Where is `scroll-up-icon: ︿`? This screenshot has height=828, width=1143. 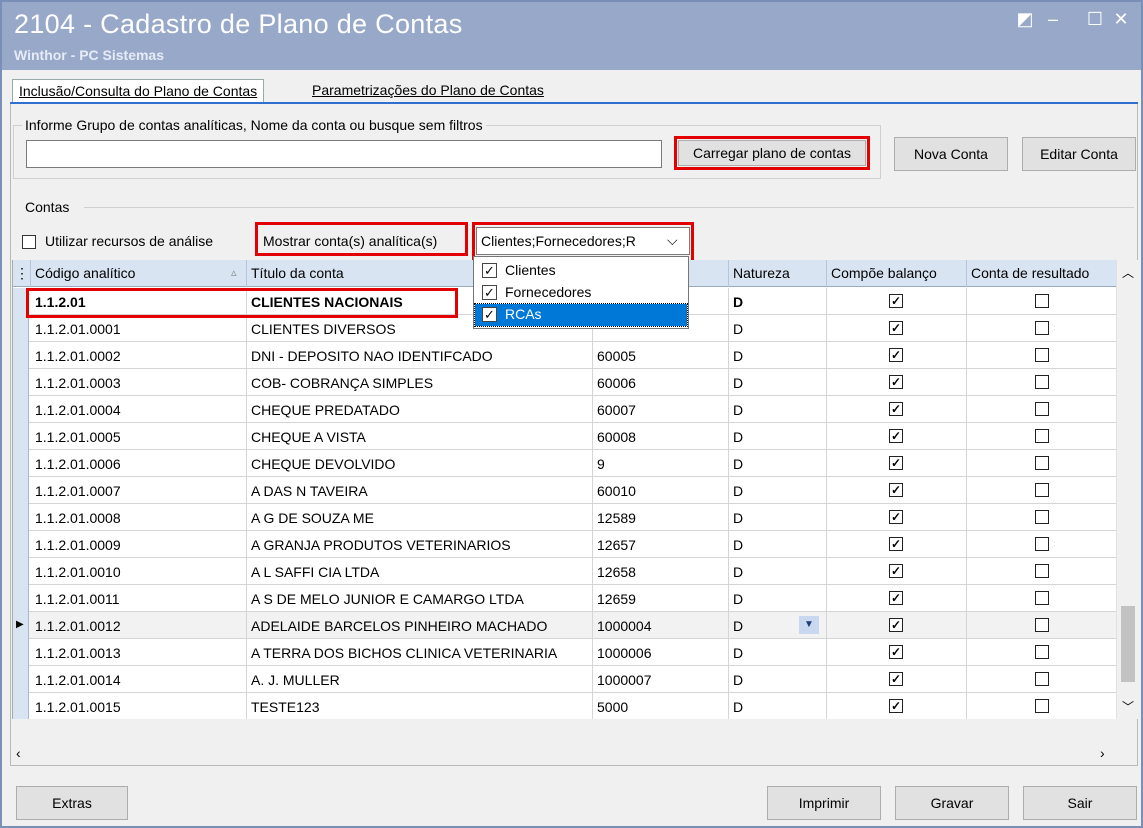
scroll-up-icon: ︿ is located at coordinates (1128, 272).